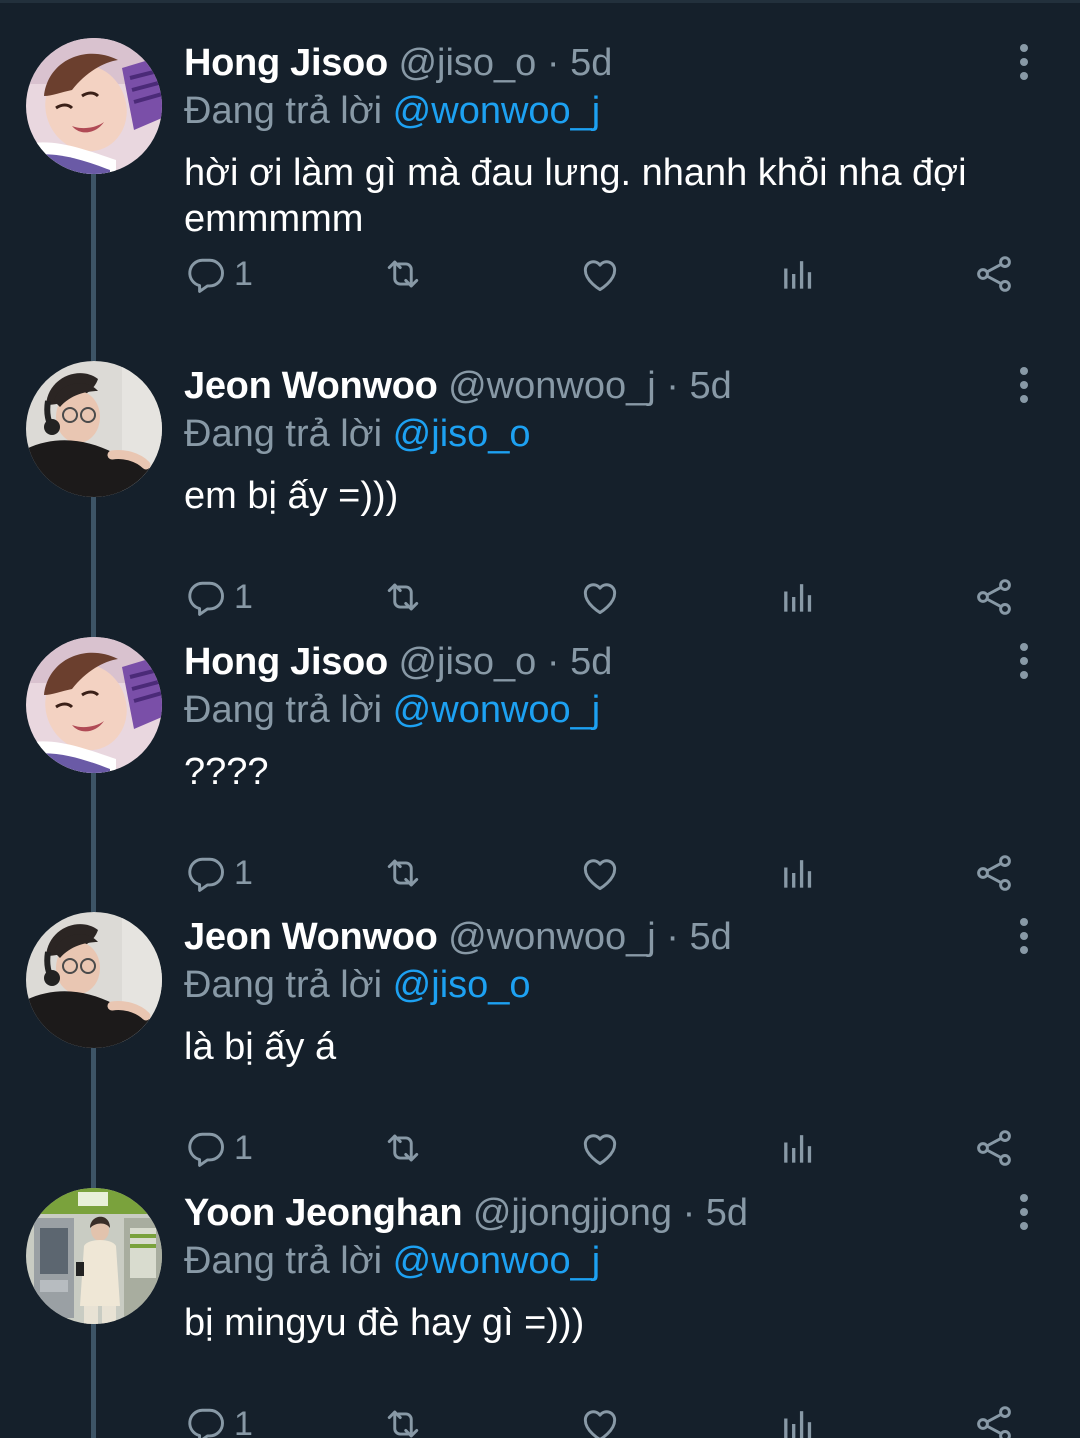 The height and width of the screenshot is (1438, 1080). I want to click on tweet-text: bị mingyu đè hay gì =))), so click(384, 1323).